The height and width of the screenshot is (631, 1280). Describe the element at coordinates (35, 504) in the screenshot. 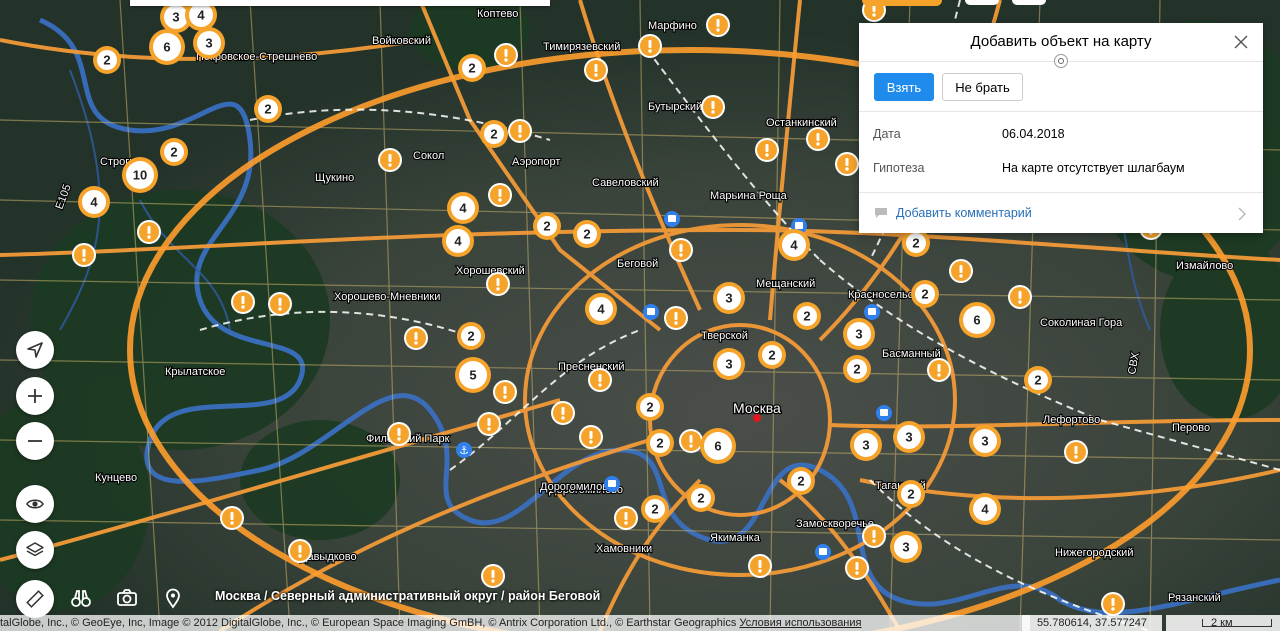

I see `view-mode-button` at that location.